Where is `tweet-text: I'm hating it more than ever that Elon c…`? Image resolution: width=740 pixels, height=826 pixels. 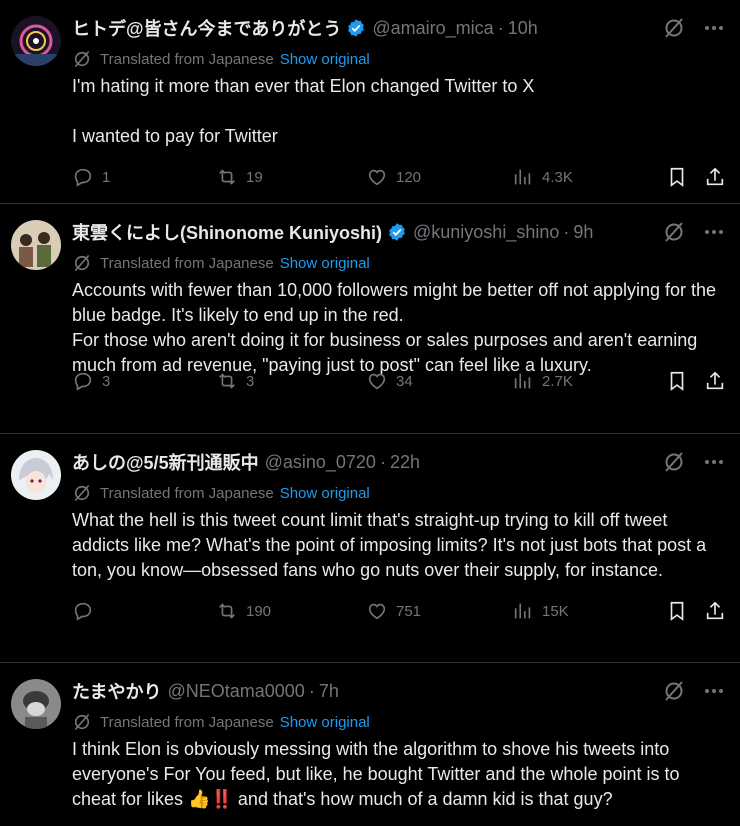
tweet-text: I'm hating it more than ever that Elon c… is located at coordinates (400, 111).